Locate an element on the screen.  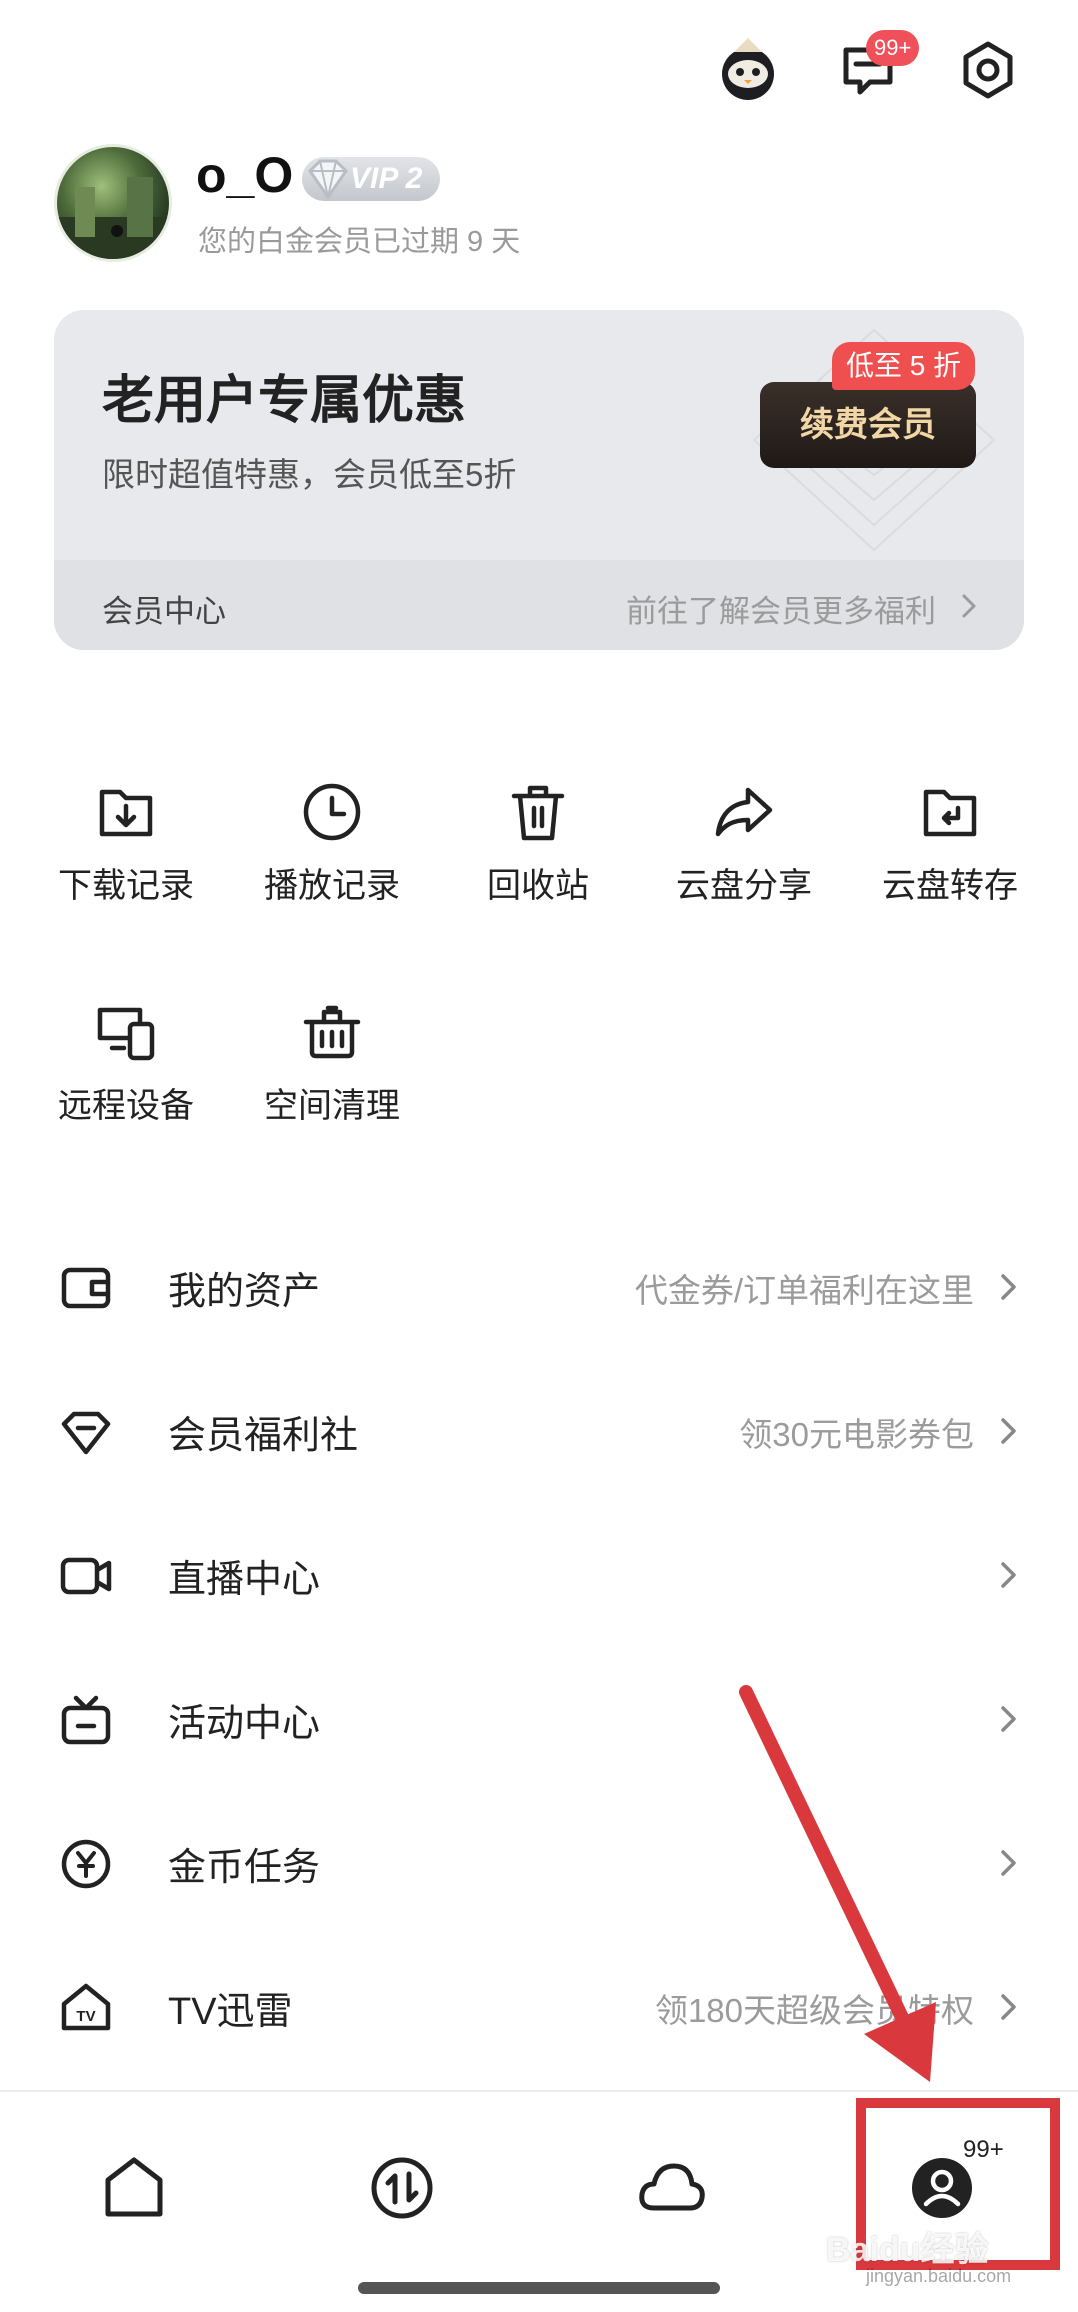
folder-return-icon is located at coordinates (950, 813).